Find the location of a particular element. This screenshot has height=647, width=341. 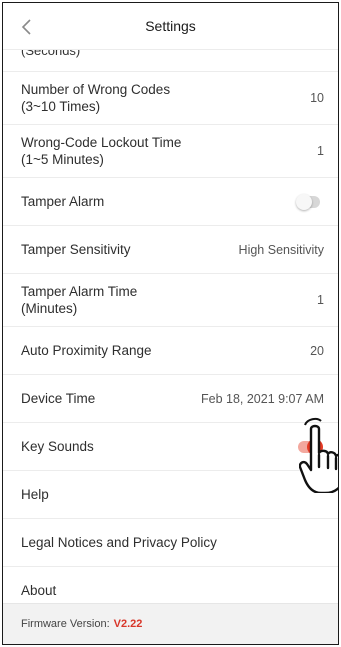

setting-key-sounds: Key Sounds is located at coordinates (170, 447).